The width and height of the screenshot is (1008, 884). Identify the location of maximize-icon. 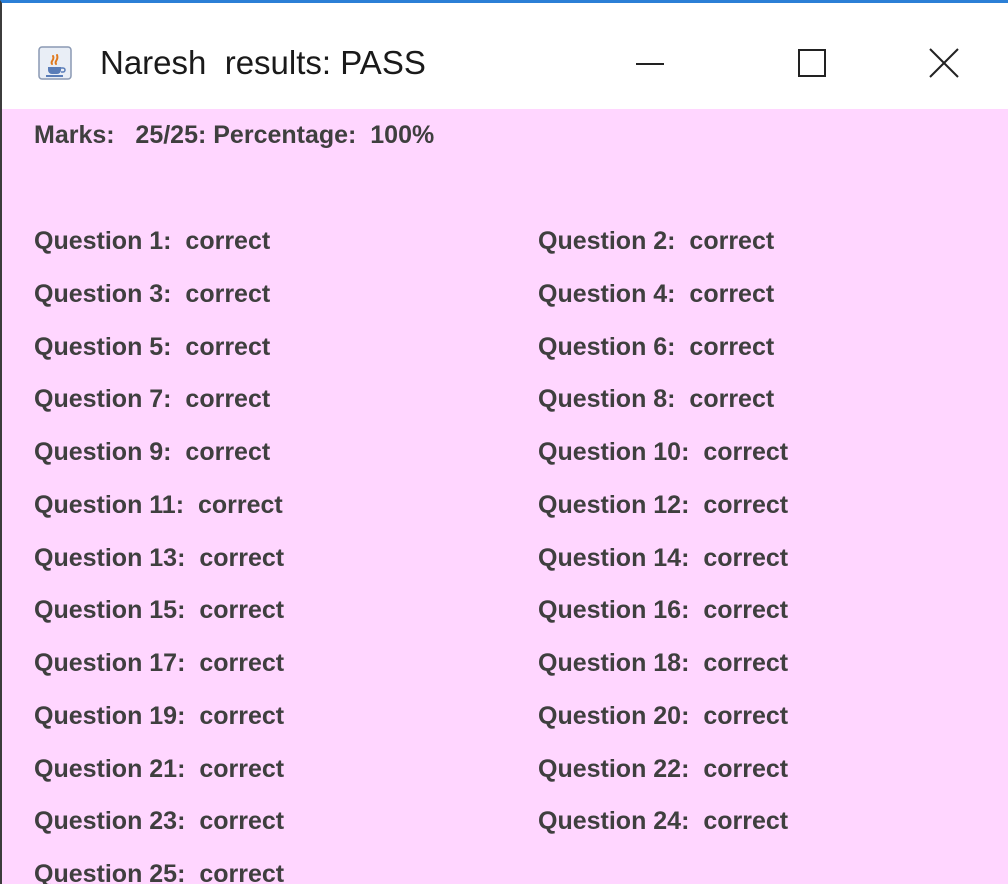
(812, 65).